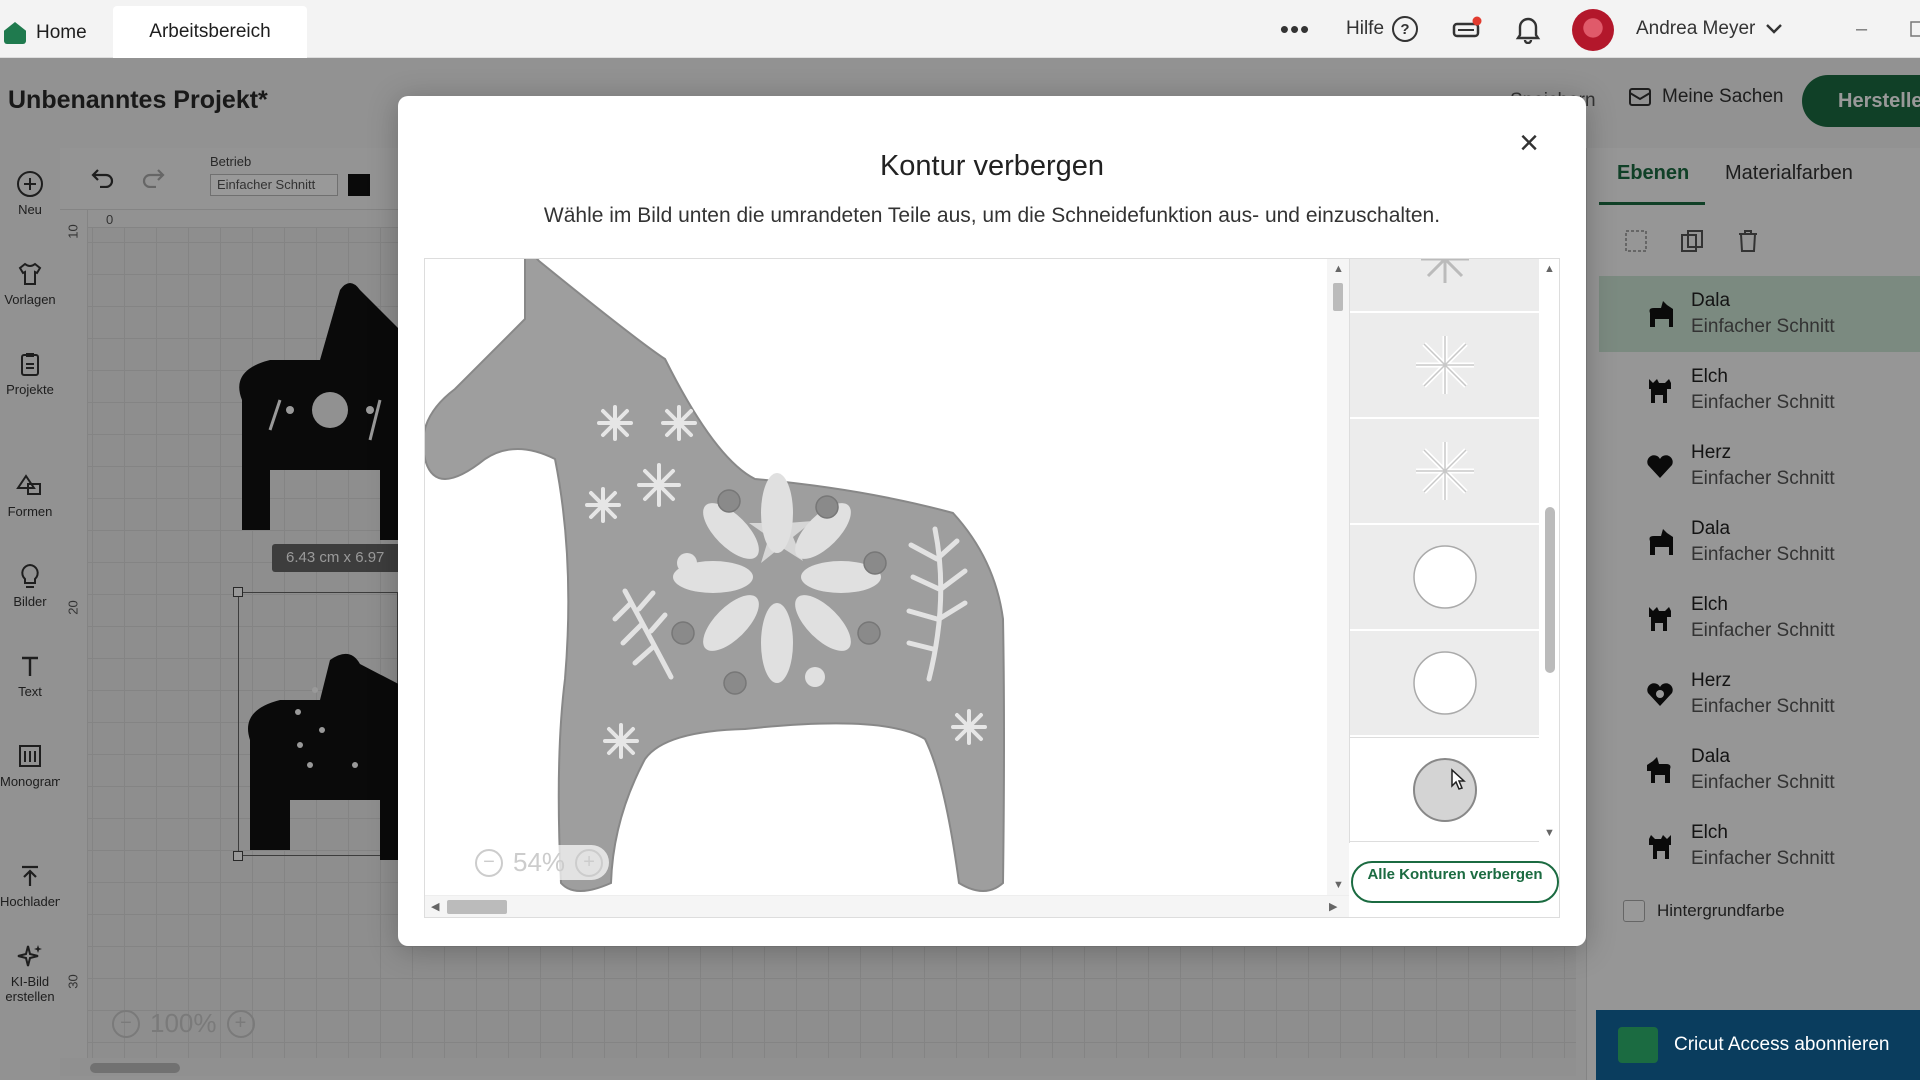 This screenshot has height=1080, width=1920. I want to click on user-name: Andrea Meyer, so click(1696, 28).